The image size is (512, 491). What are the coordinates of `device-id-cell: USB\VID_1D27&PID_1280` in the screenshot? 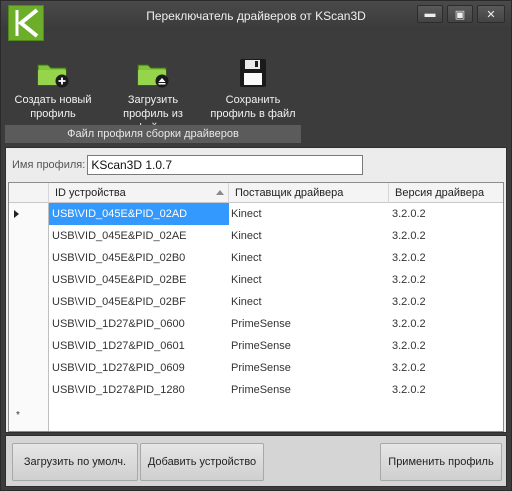 It's located at (139, 390).